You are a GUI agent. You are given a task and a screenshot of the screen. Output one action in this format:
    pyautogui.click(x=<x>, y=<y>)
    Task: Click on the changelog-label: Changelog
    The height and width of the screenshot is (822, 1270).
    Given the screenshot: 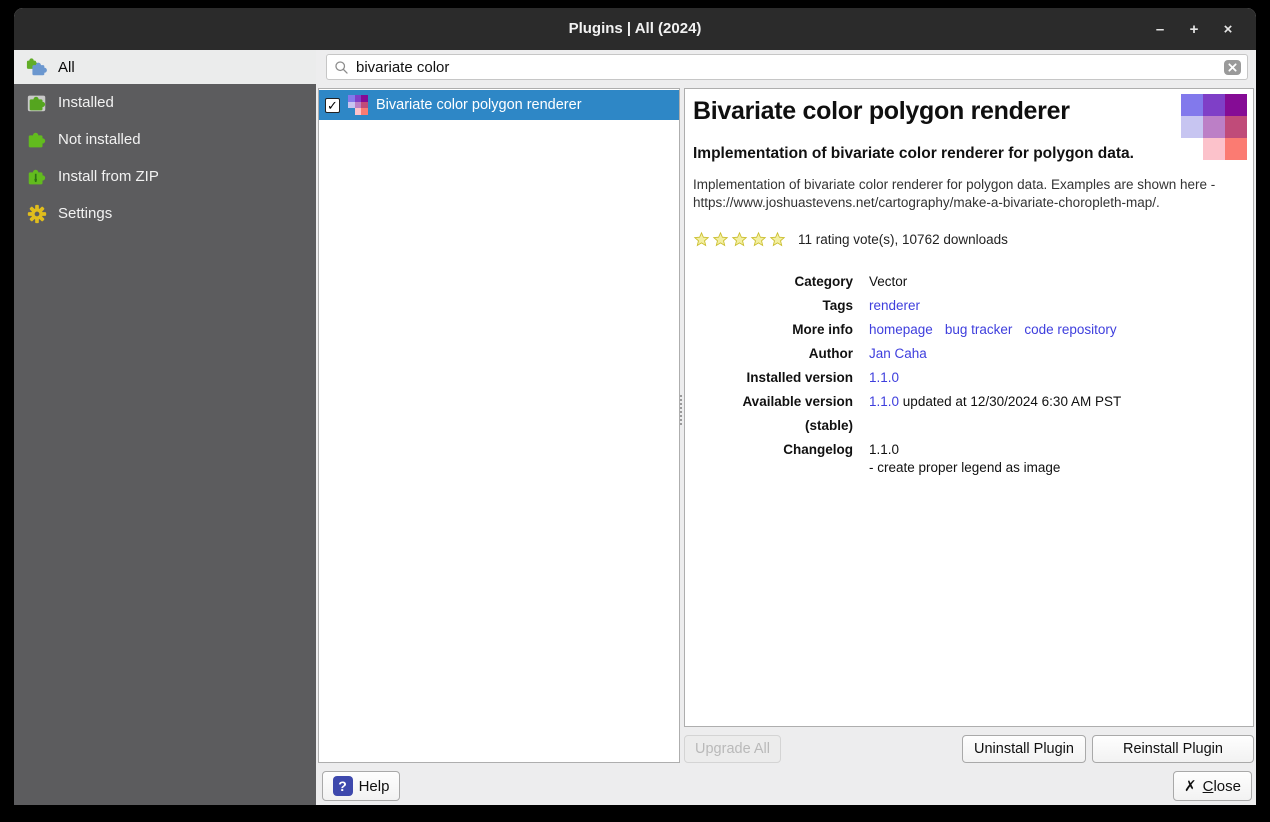 What is the action you would take?
    pyautogui.click(x=818, y=449)
    